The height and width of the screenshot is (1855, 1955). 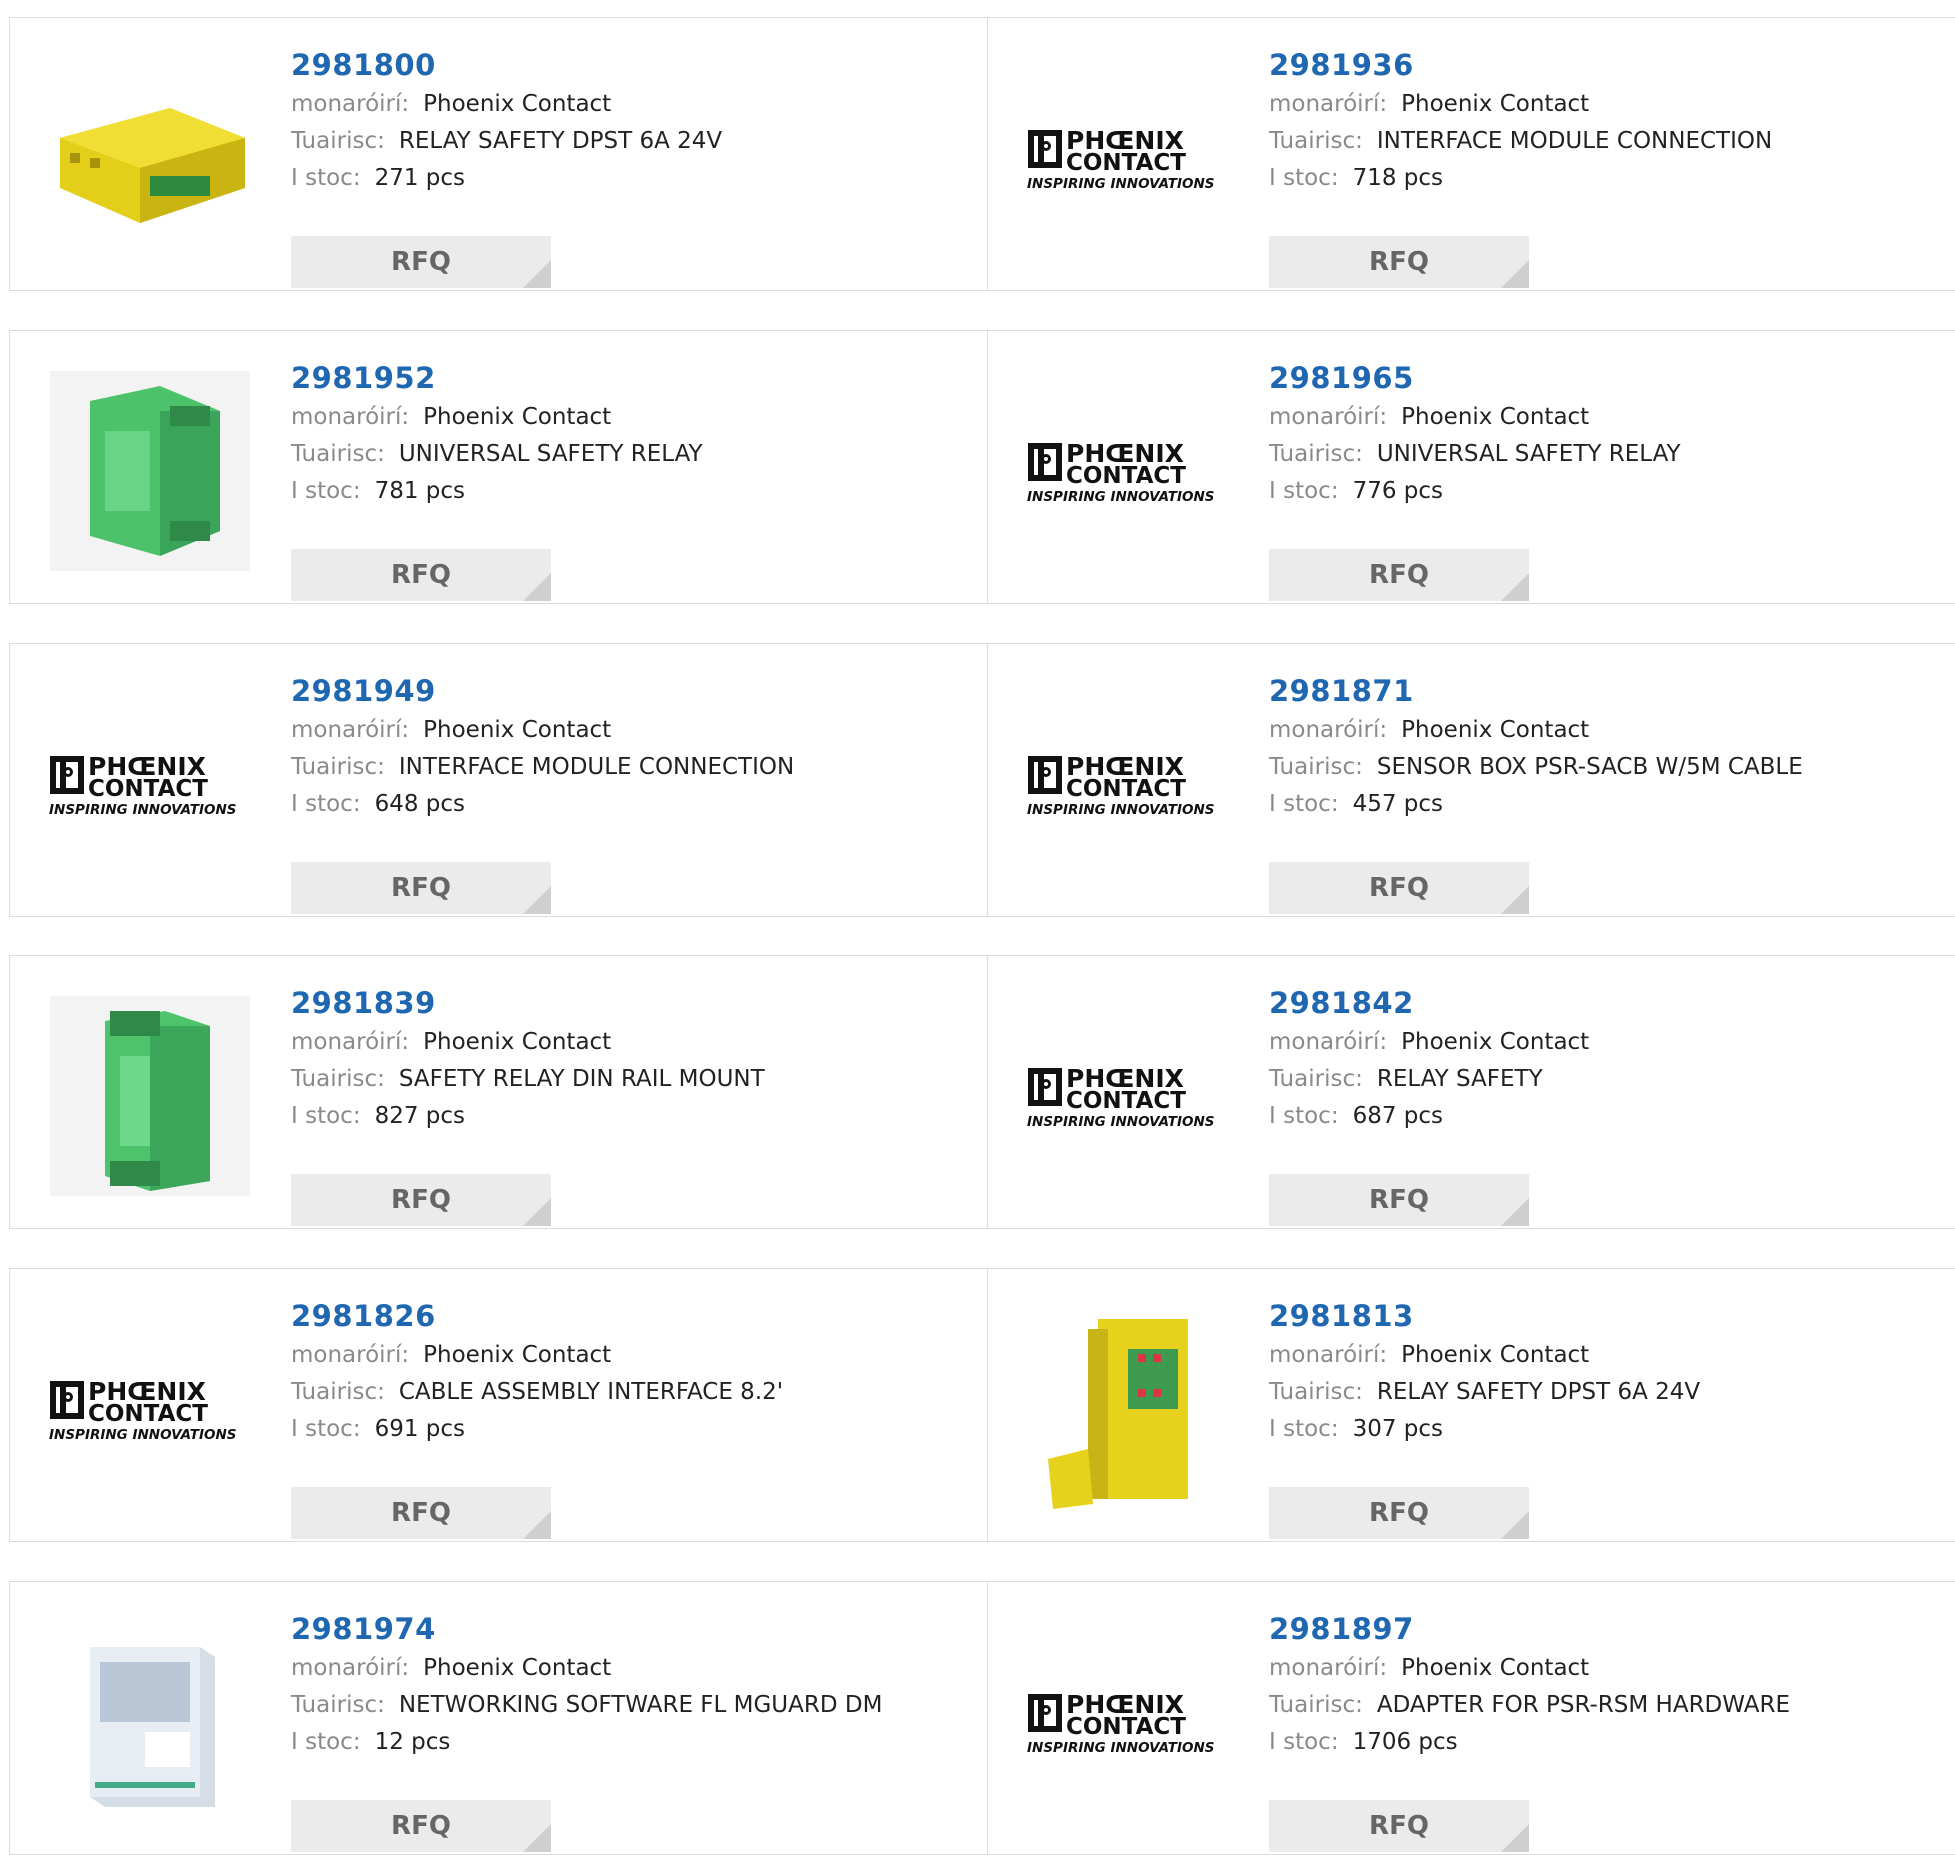 I want to click on part-number-link: 2981936, so click(x=1520, y=67).